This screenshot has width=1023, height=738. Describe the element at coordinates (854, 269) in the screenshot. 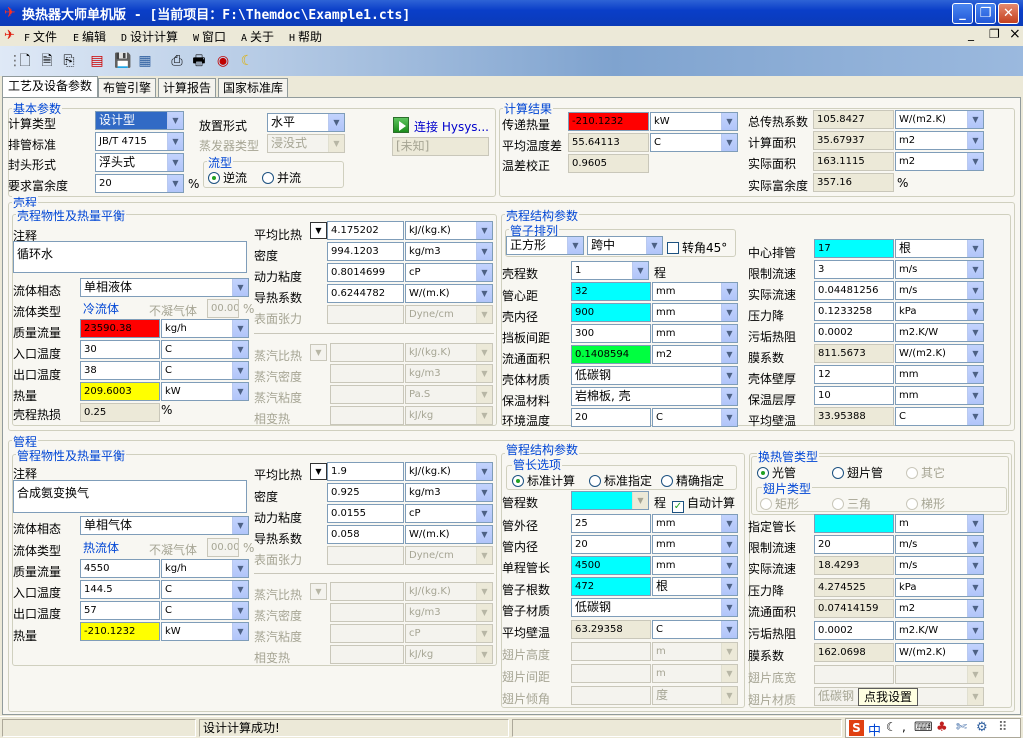

I see `shell-vlimit-value: 3` at that location.